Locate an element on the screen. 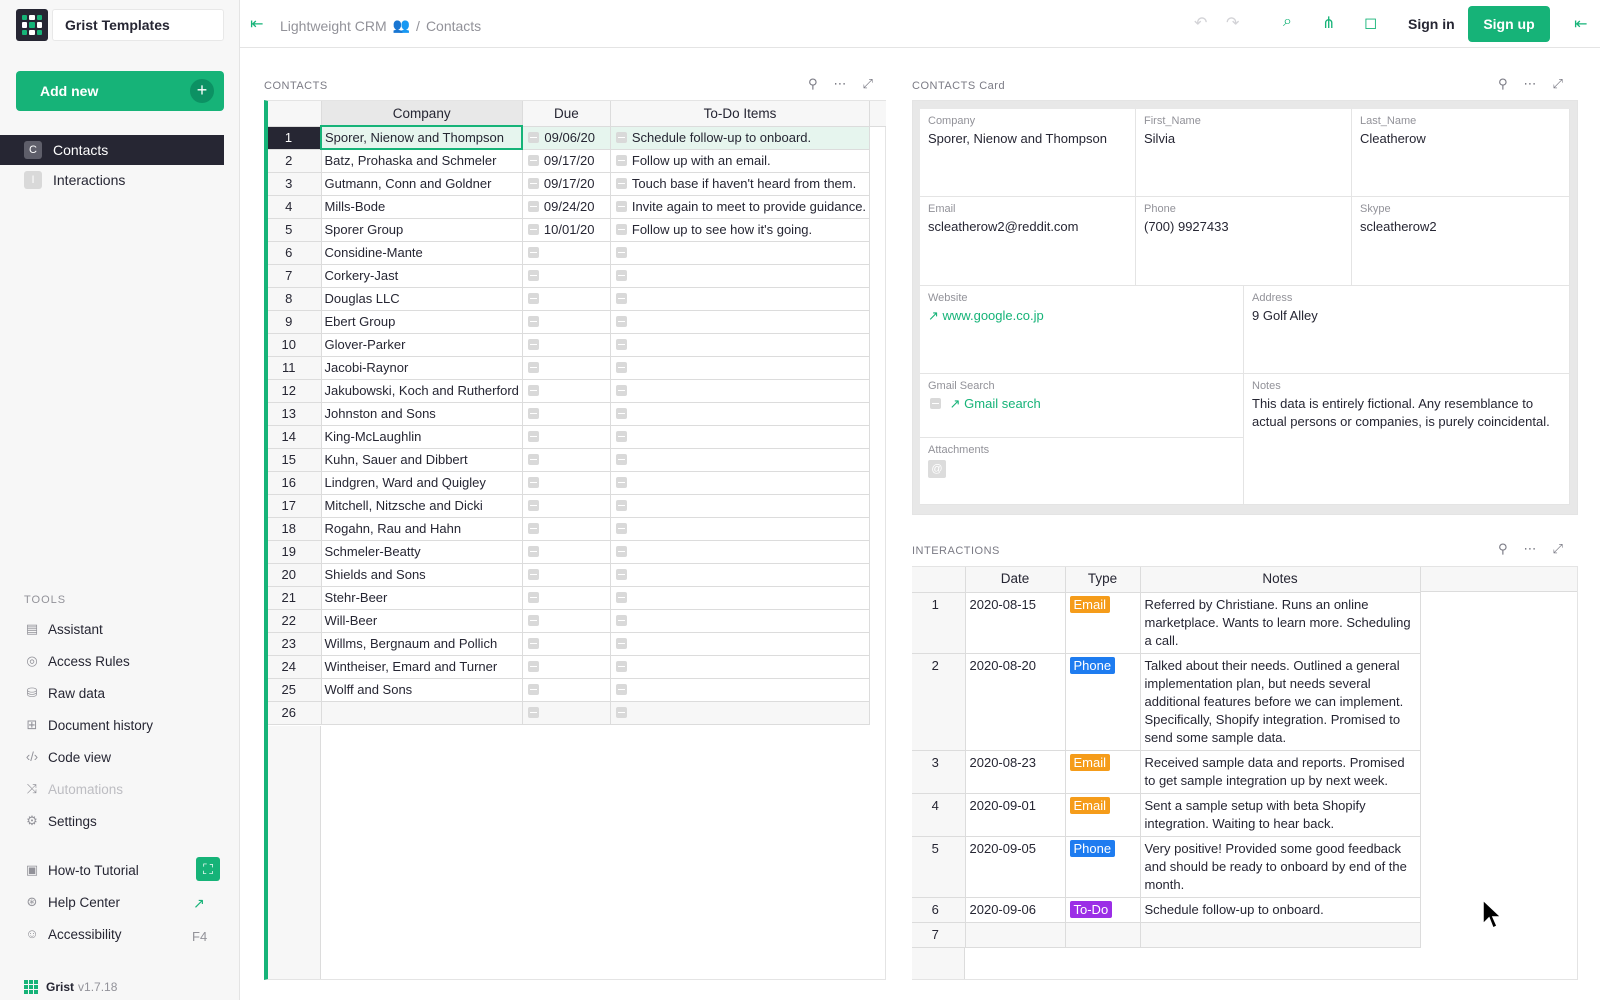 The width and height of the screenshot is (1600, 1000). row-number: 26 is located at coordinates (295, 713).